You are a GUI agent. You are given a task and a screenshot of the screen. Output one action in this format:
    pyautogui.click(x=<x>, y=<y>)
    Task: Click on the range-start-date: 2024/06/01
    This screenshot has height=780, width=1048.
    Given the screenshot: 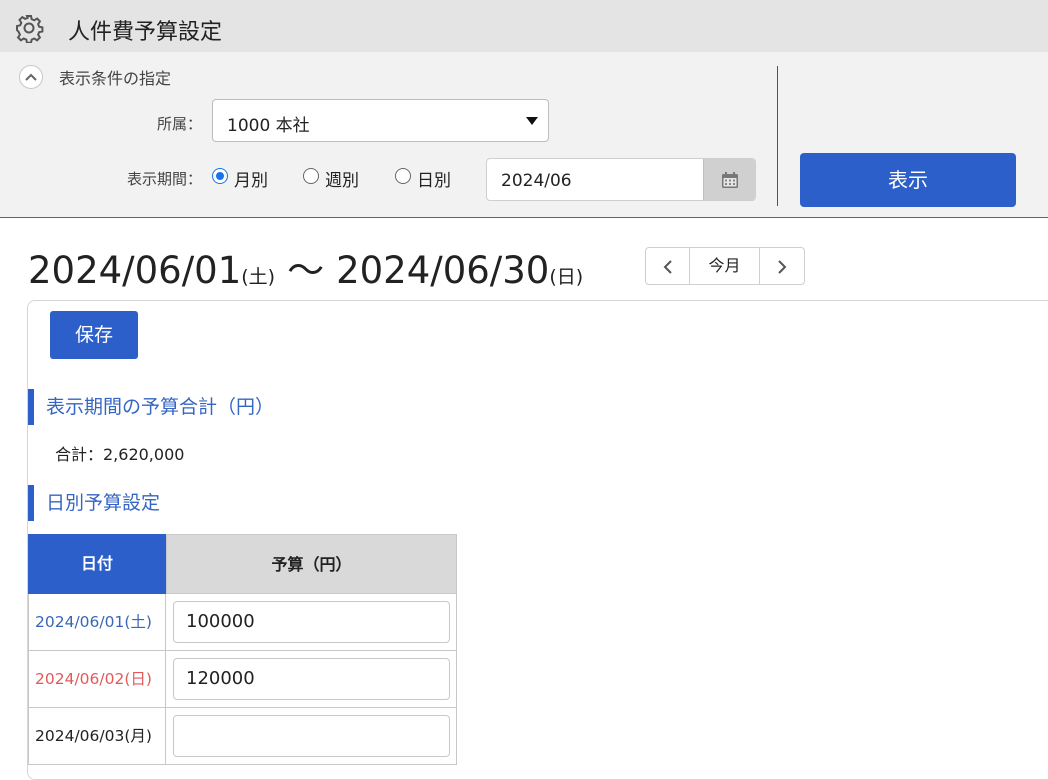 What is the action you would take?
    pyautogui.click(x=135, y=270)
    